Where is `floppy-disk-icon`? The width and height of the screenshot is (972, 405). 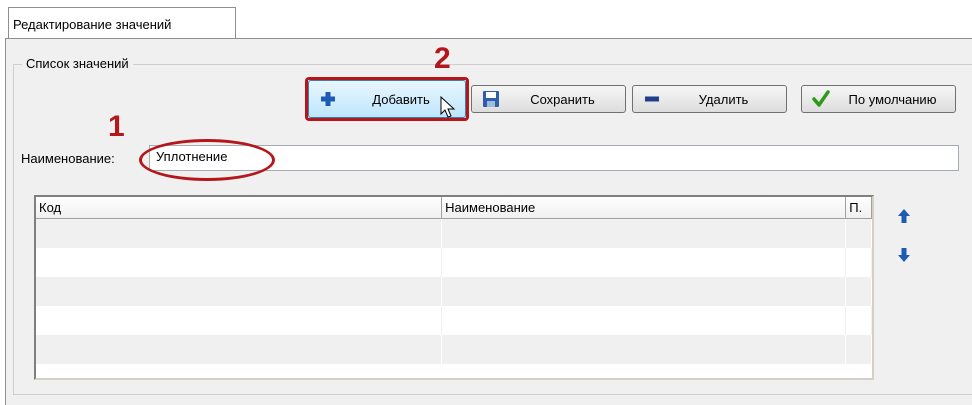
floppy-disk-icon is located at coordinates (491, 99).